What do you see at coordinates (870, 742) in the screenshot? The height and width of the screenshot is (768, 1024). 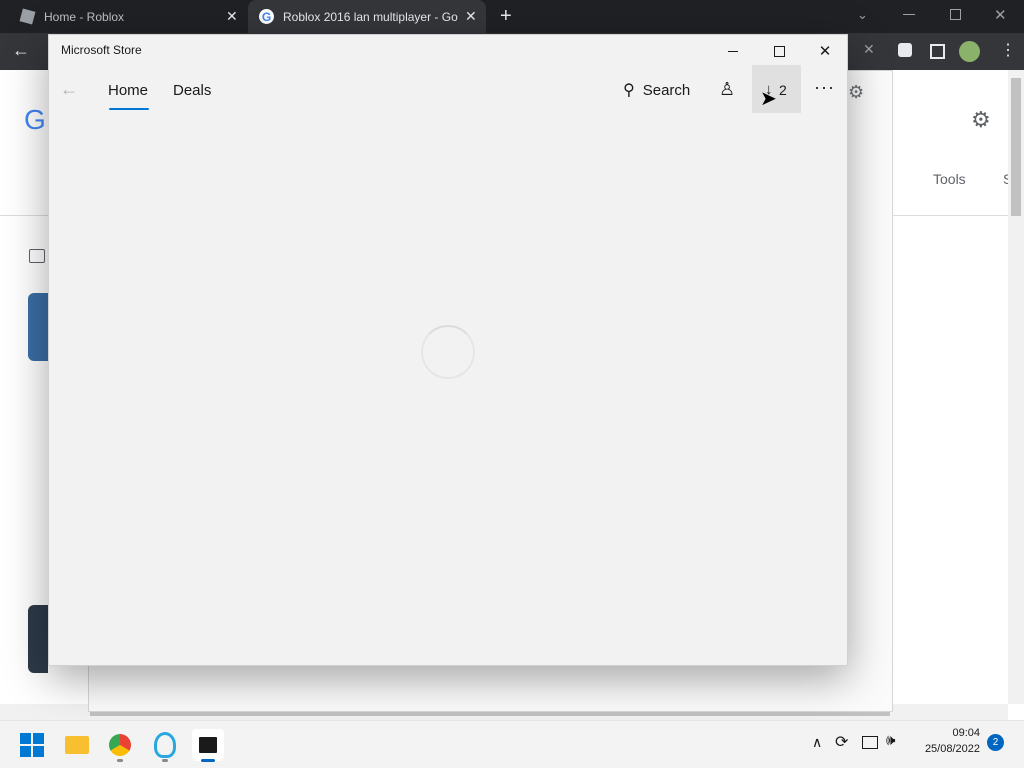 I see `network-icon` at bounding box center [870, 742].